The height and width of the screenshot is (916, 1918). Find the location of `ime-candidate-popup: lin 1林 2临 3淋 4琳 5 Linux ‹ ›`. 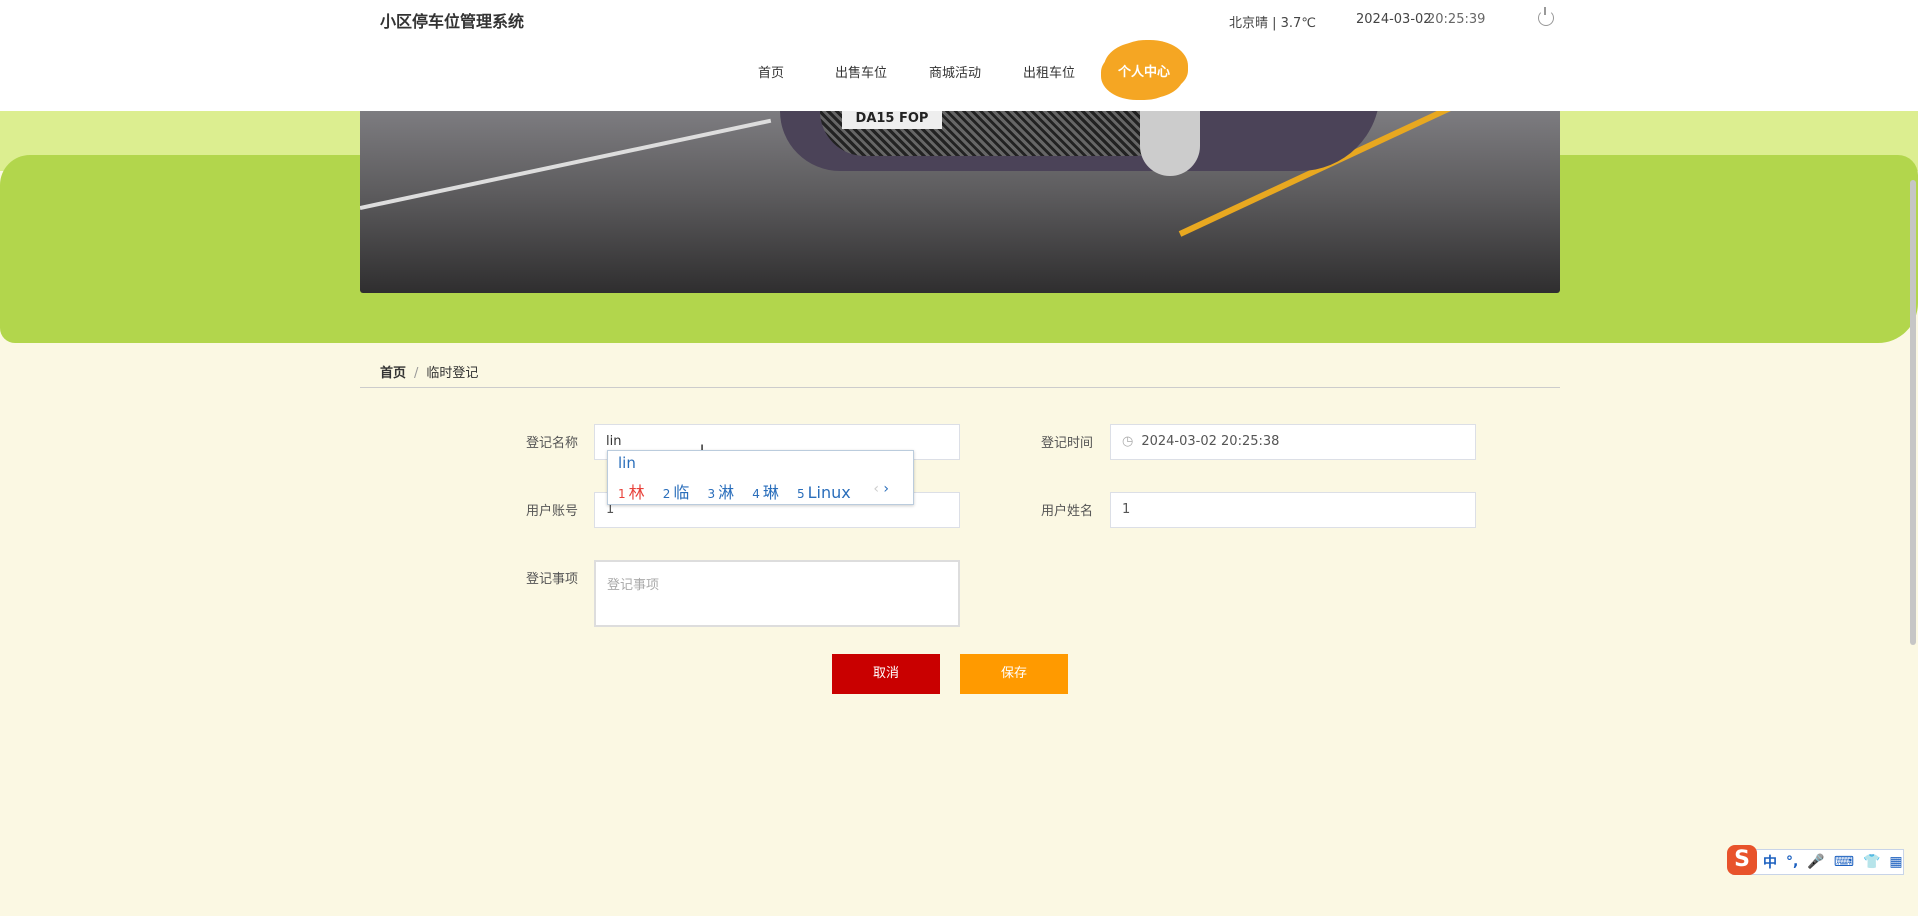

ime-candidate-popup: lin 1林 2临 3淋 4琳 5 Linux ‹ › is located at coordinates (760, 477).